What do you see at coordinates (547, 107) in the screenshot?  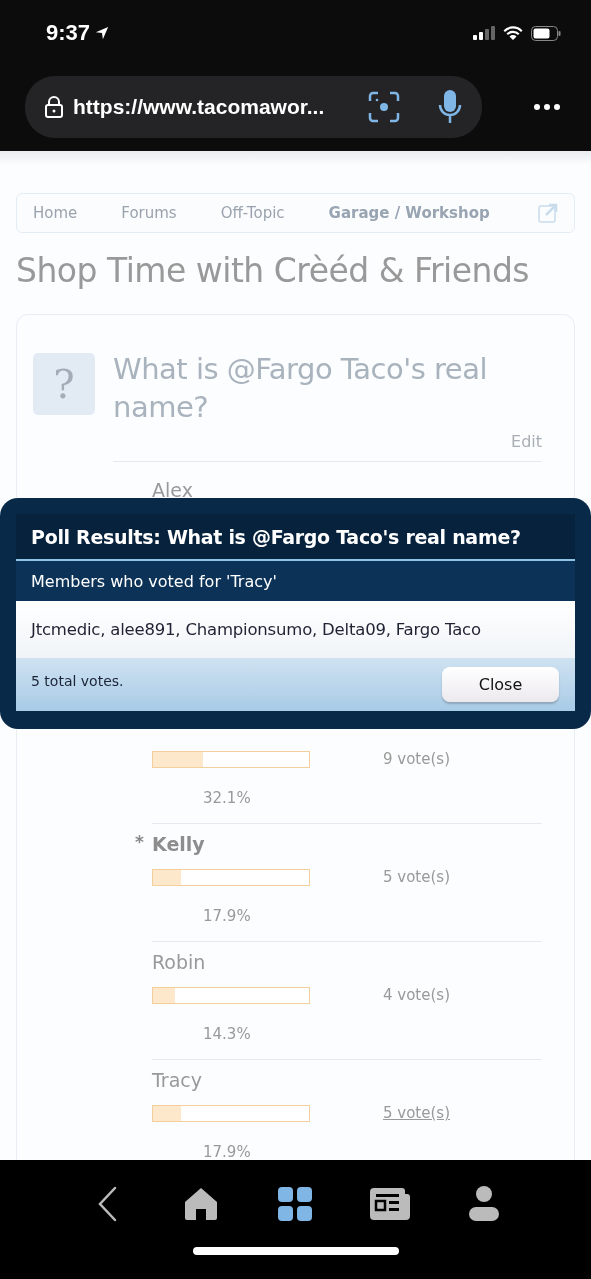 I see `more-icon` at bounding box center [547, 107].